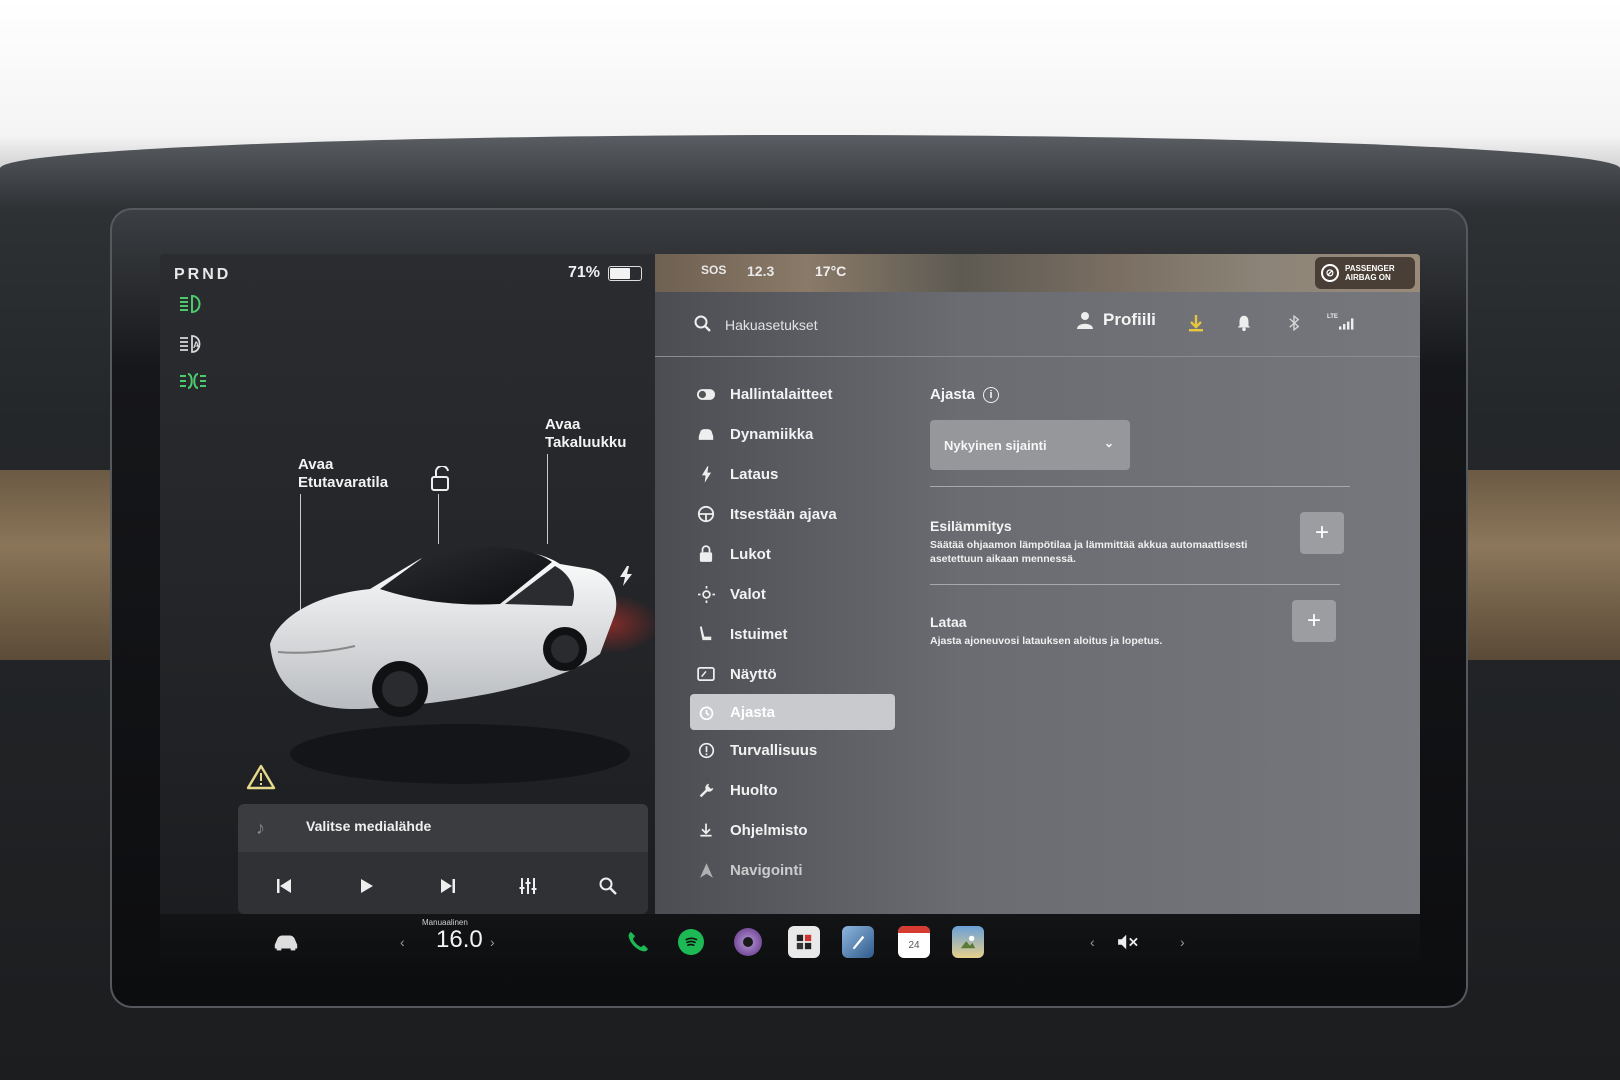  What do you see at coordinates (706, 790) in the screenshot?
I see `wrench-icon` at bounding box center [706, 790].